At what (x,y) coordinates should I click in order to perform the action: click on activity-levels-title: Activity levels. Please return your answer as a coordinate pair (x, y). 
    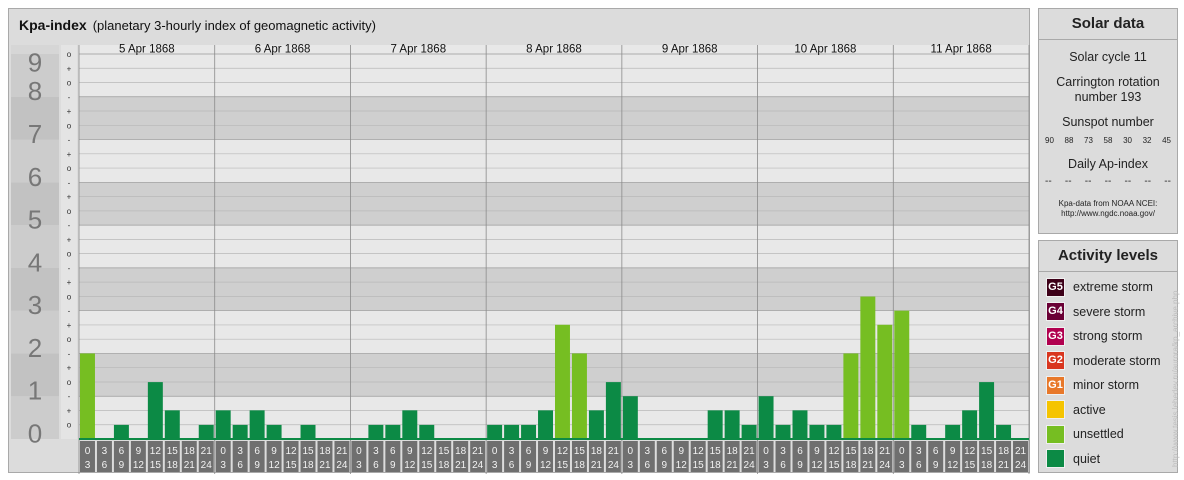
    Looking at the image, I should click on (1108, 256).